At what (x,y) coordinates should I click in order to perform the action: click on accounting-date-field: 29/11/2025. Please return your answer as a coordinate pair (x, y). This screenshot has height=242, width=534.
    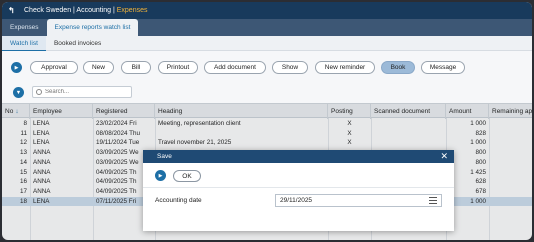
    Looking at the image, I should click on (358, 200).